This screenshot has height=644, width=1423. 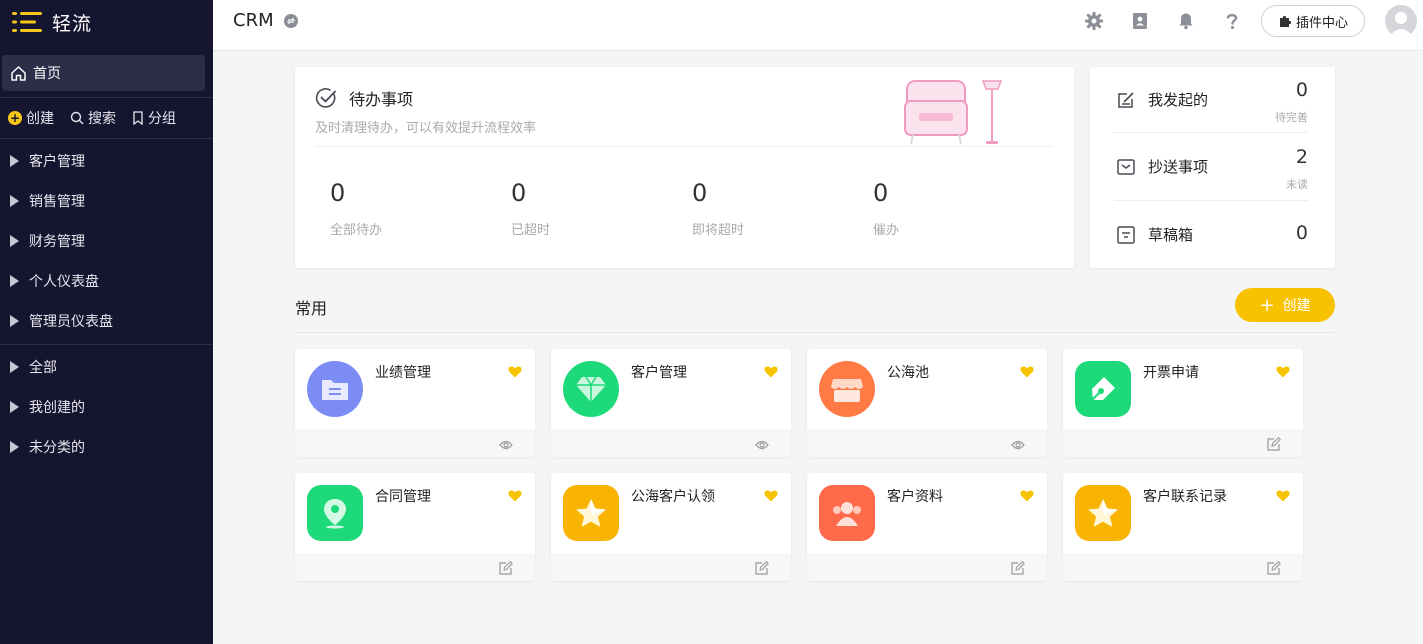 I want to click on app-card: 业绩管理, so click(x=415, y=403).